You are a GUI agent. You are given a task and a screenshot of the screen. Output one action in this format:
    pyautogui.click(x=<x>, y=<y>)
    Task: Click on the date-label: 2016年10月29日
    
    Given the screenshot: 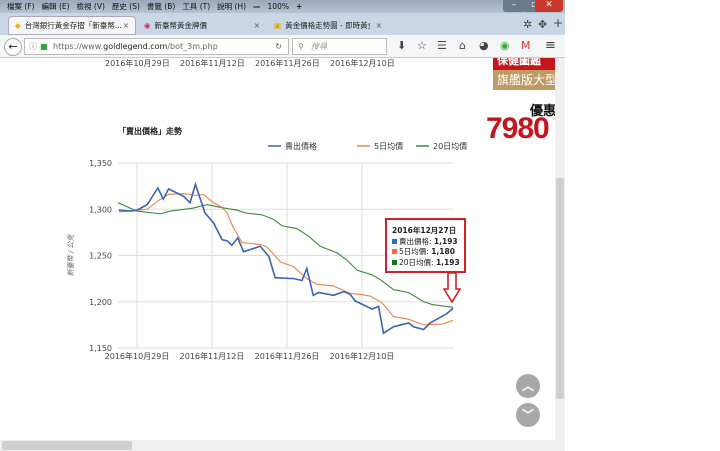 What is the action you would take?
    pyautogui.click(x=137, y=63)
    